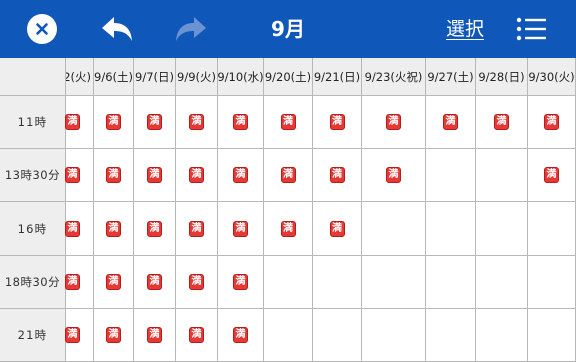  I want to click on date-header: 9/20(土), so click(288, 77).